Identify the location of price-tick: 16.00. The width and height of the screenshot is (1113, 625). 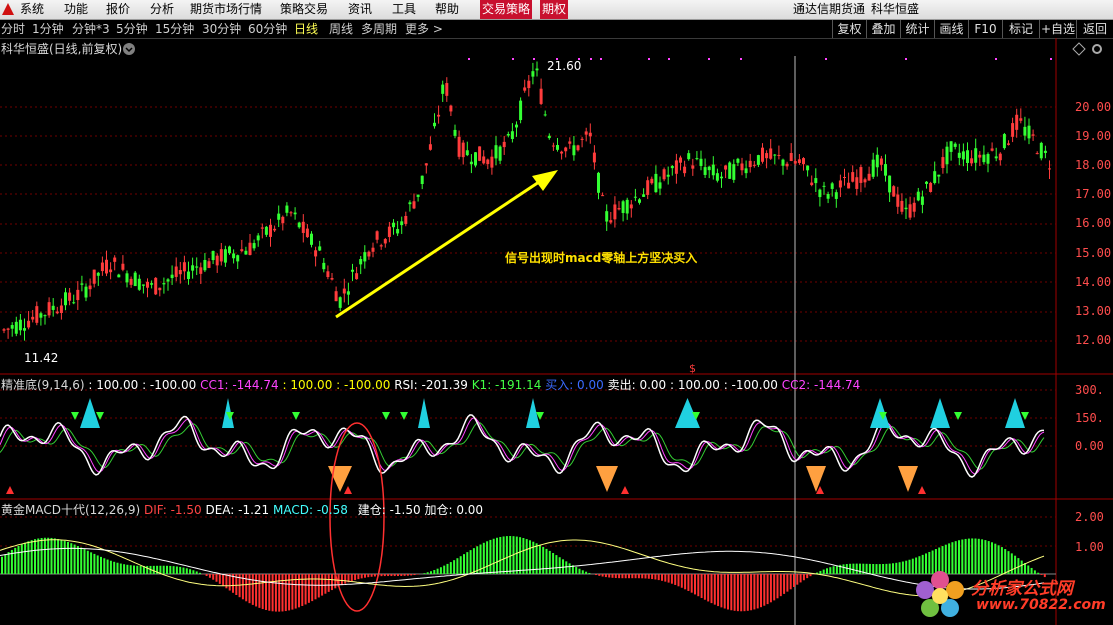
(1093, 223).